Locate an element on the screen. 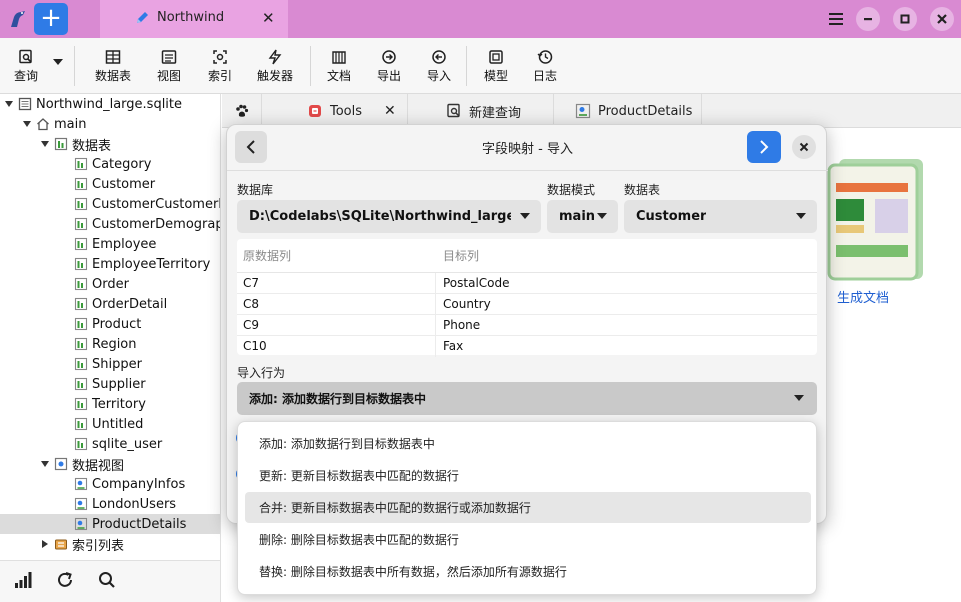 This screenshot has height=602, width=961. signal-bars-icon is located at coordinates (23, 580).